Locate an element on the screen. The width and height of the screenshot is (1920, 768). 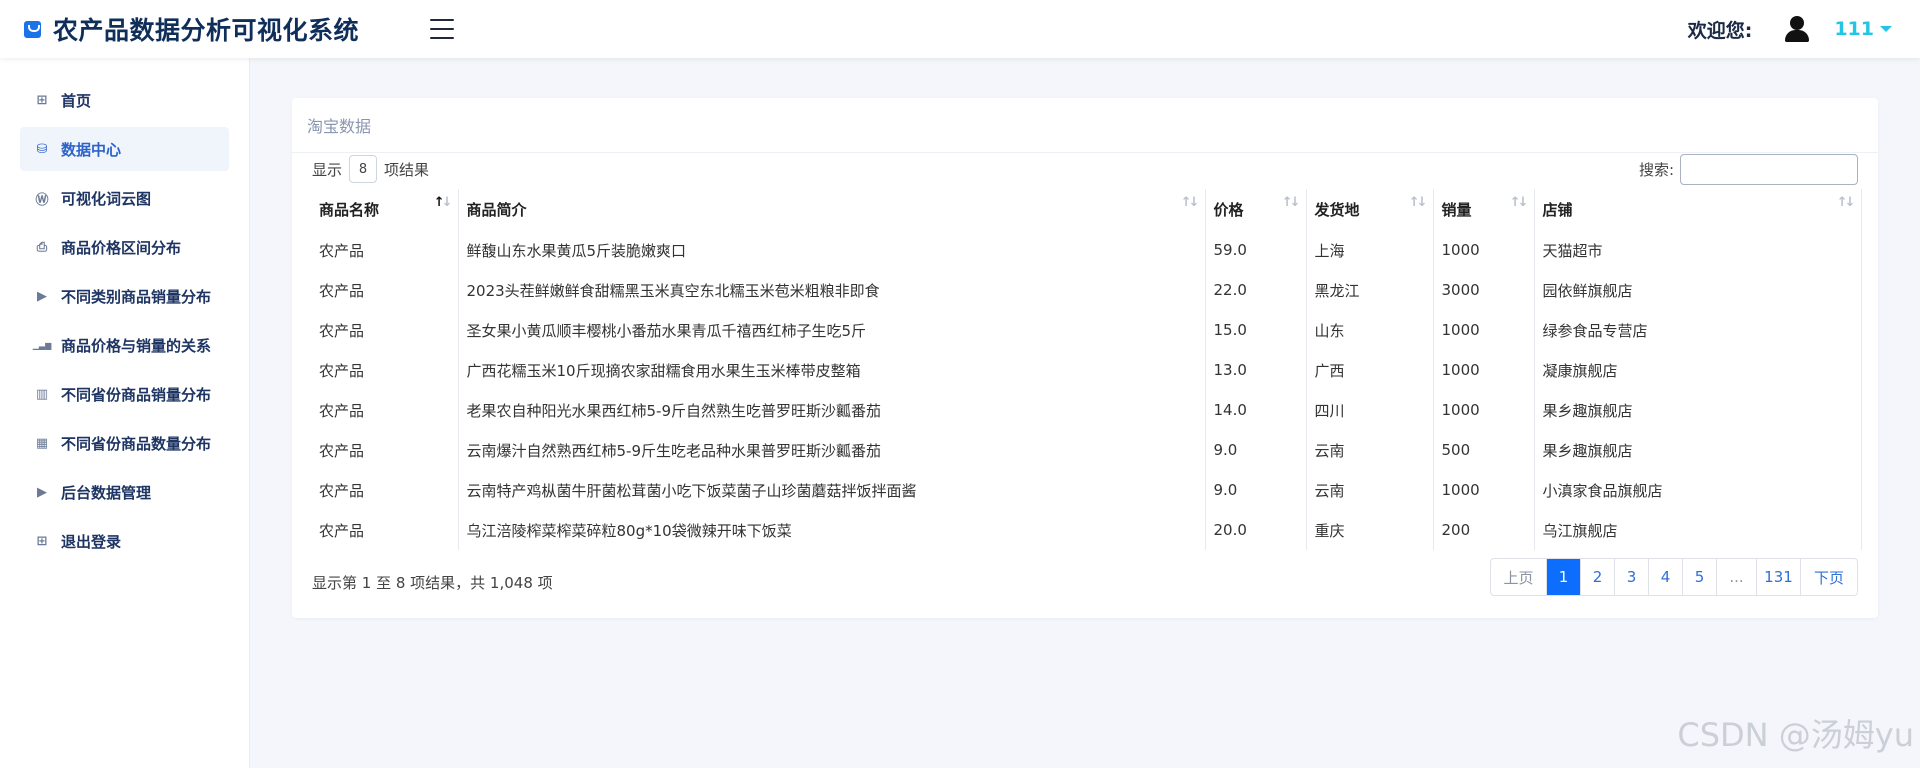
user-avatar-icon is located at coordinates (1797, 29).